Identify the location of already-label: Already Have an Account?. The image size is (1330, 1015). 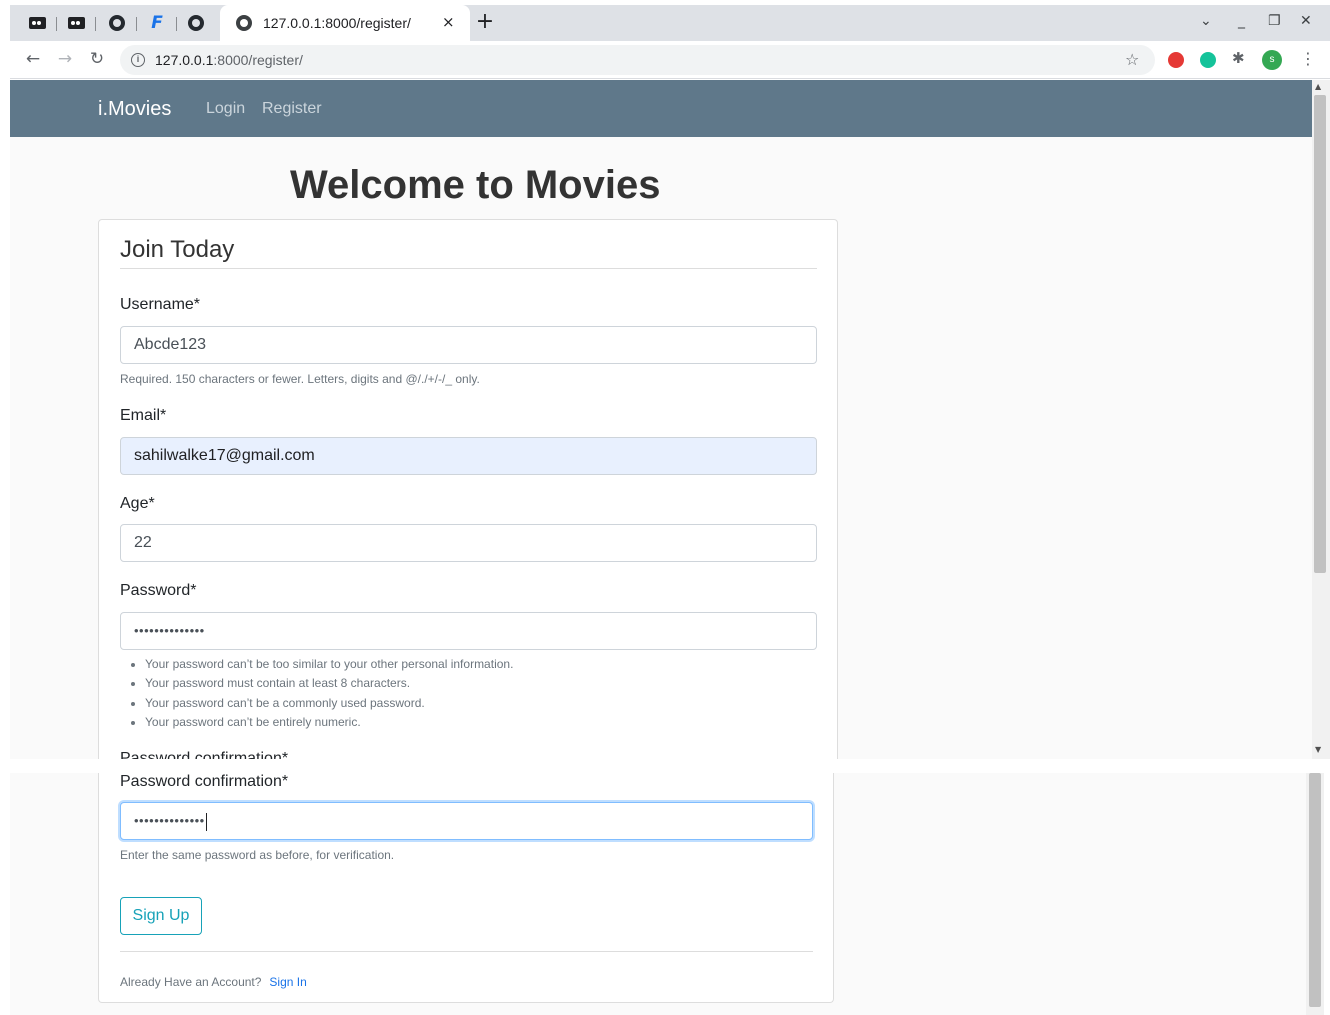
(191, 982).